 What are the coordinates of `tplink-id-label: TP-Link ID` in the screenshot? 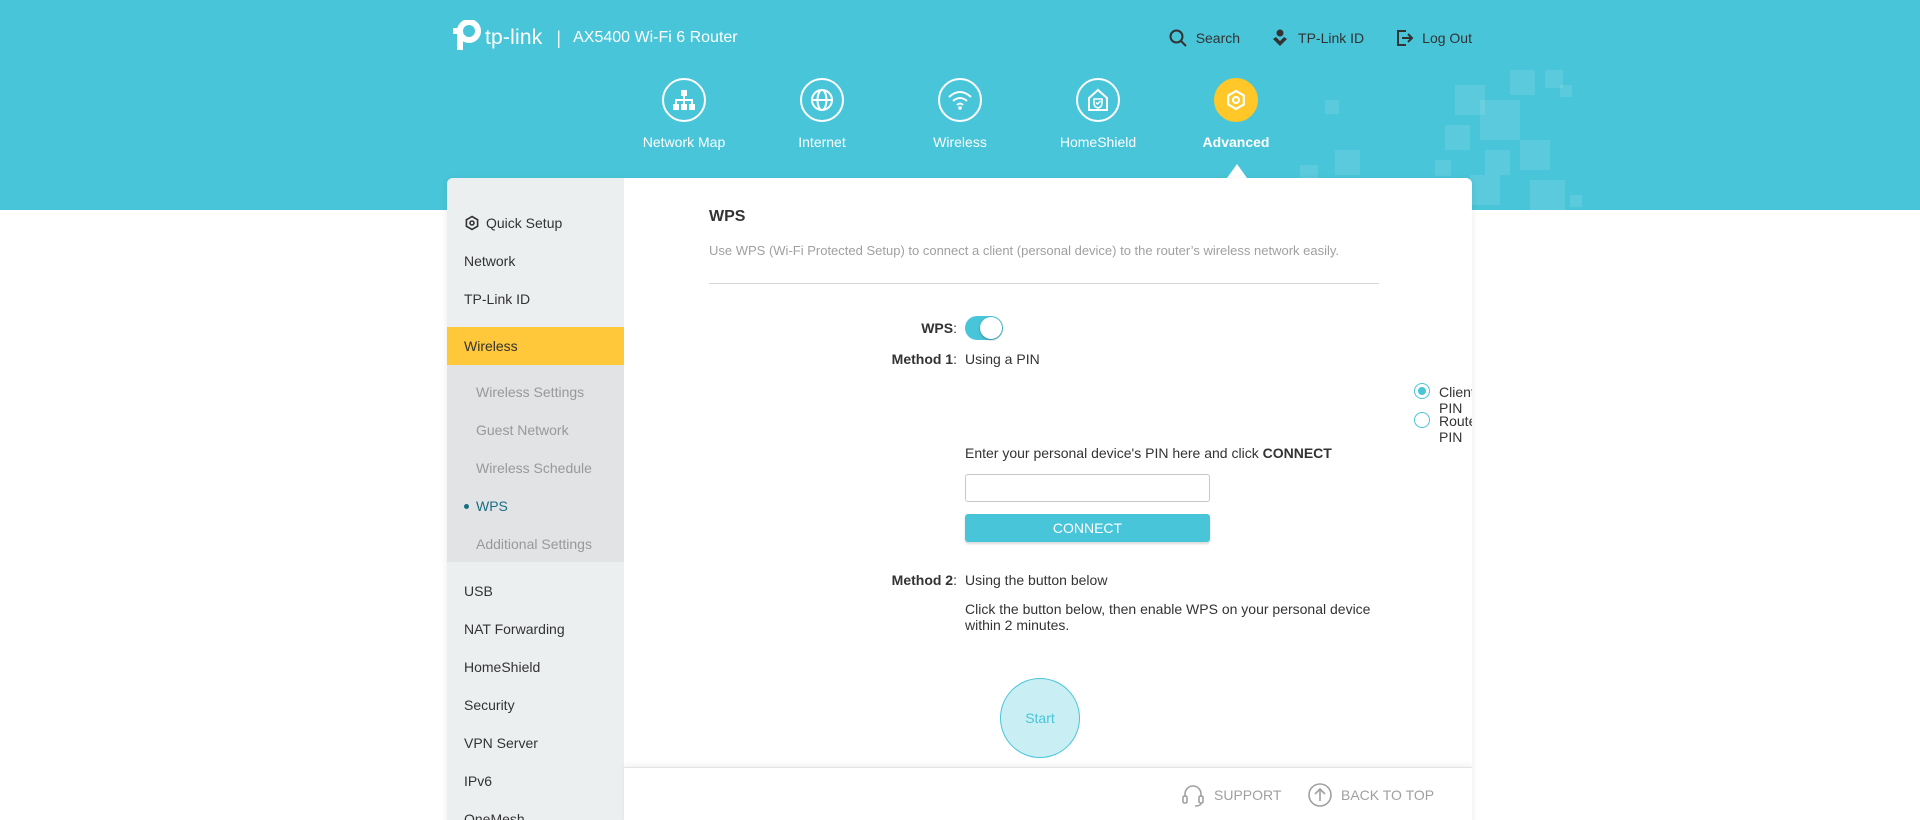 It's located at (1331, 38).